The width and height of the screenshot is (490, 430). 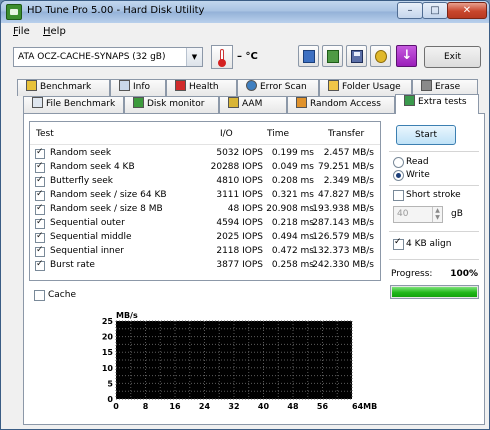 I want to click on test-name: Burst rate, so click(x=72, y=265).